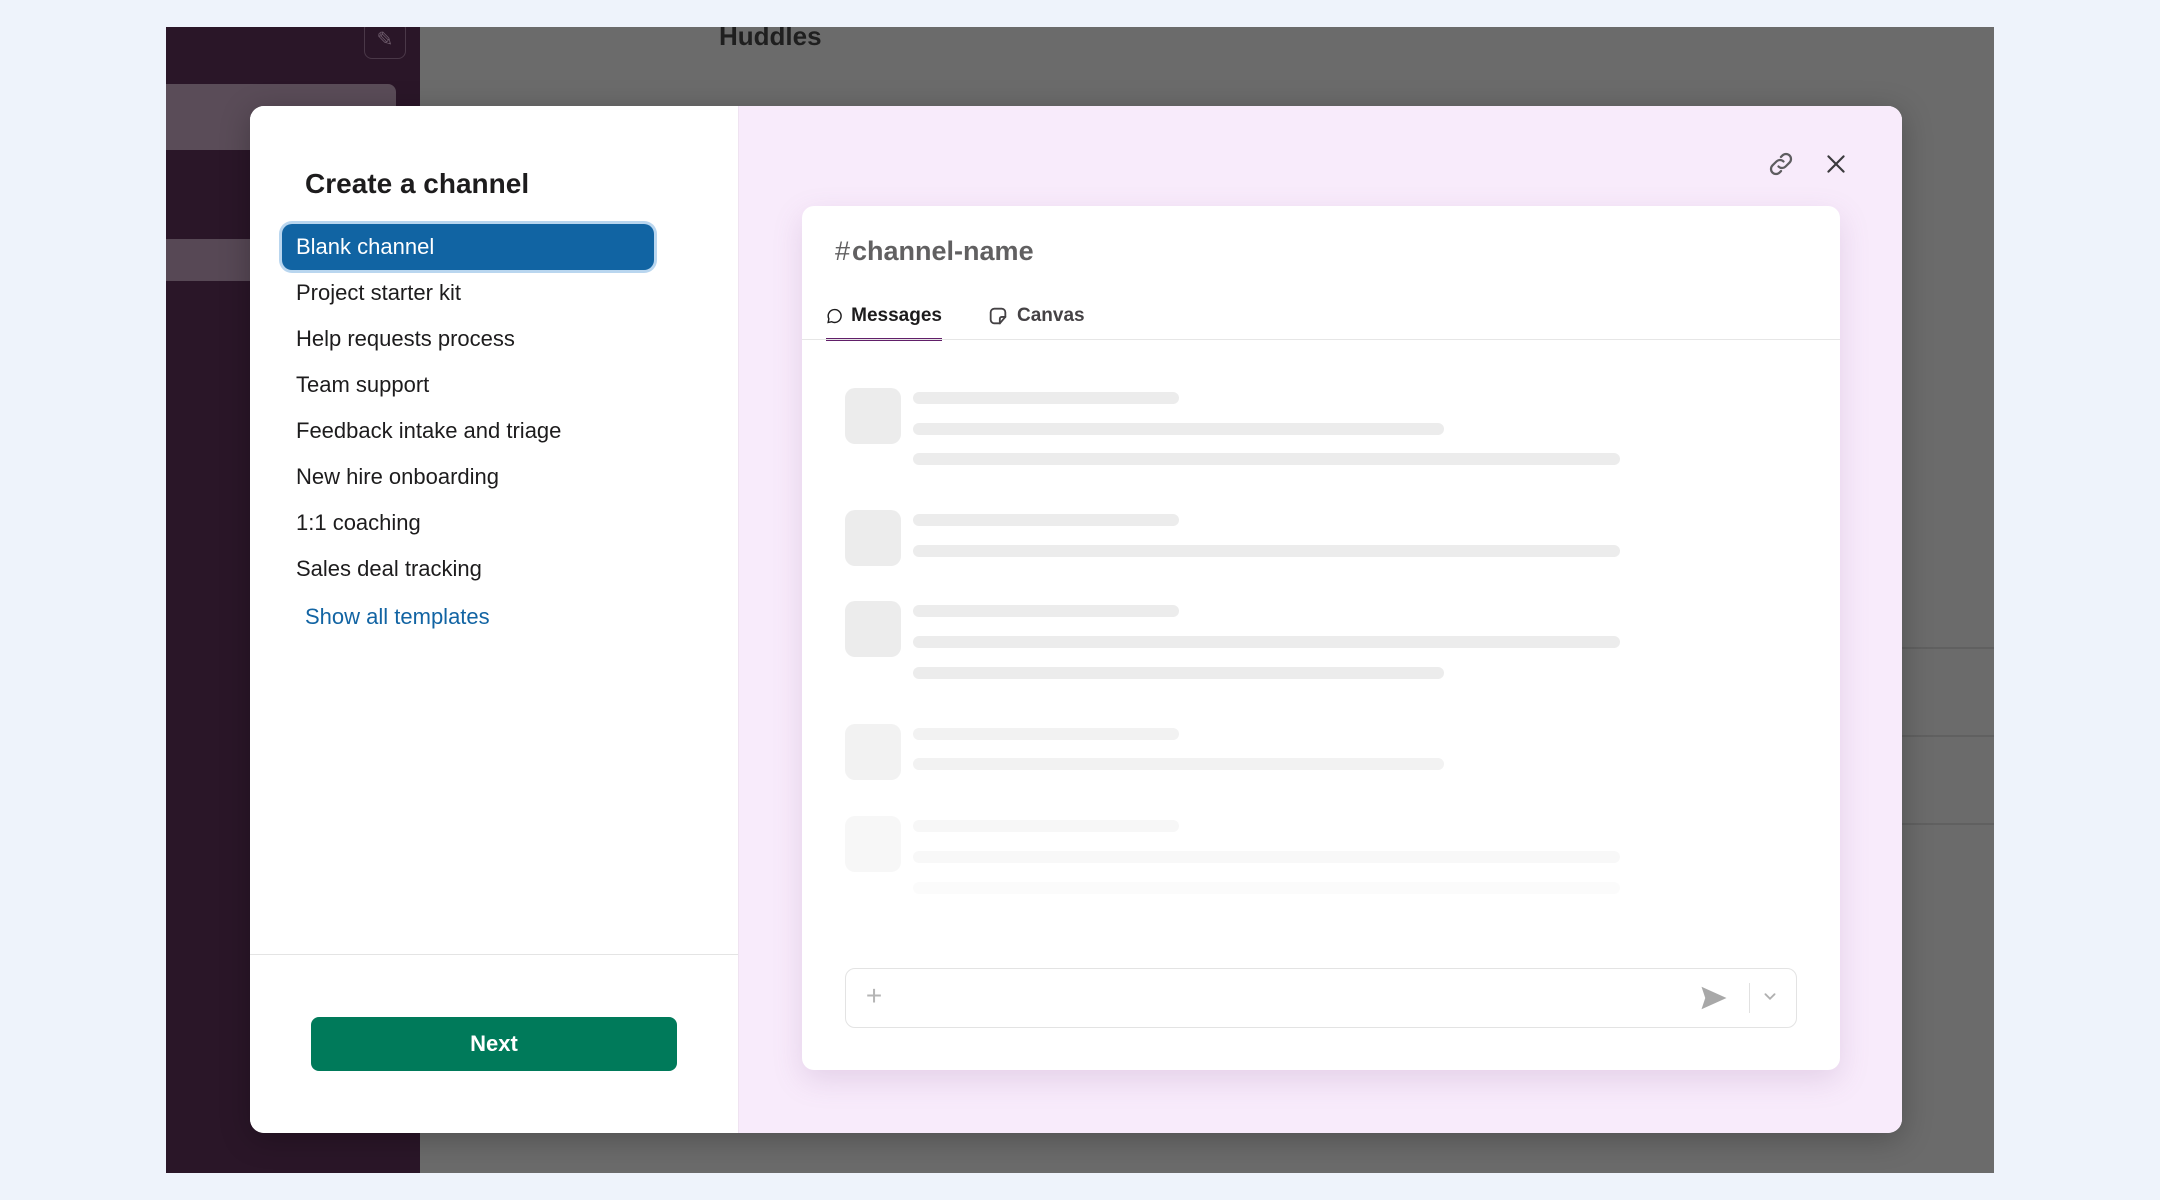 Image resolution: width=2160 pixels, height=1200 pixels. Describe the element at coordinates (468, 385) in the screenshot. I see `template-team-support: Team support` at that location.